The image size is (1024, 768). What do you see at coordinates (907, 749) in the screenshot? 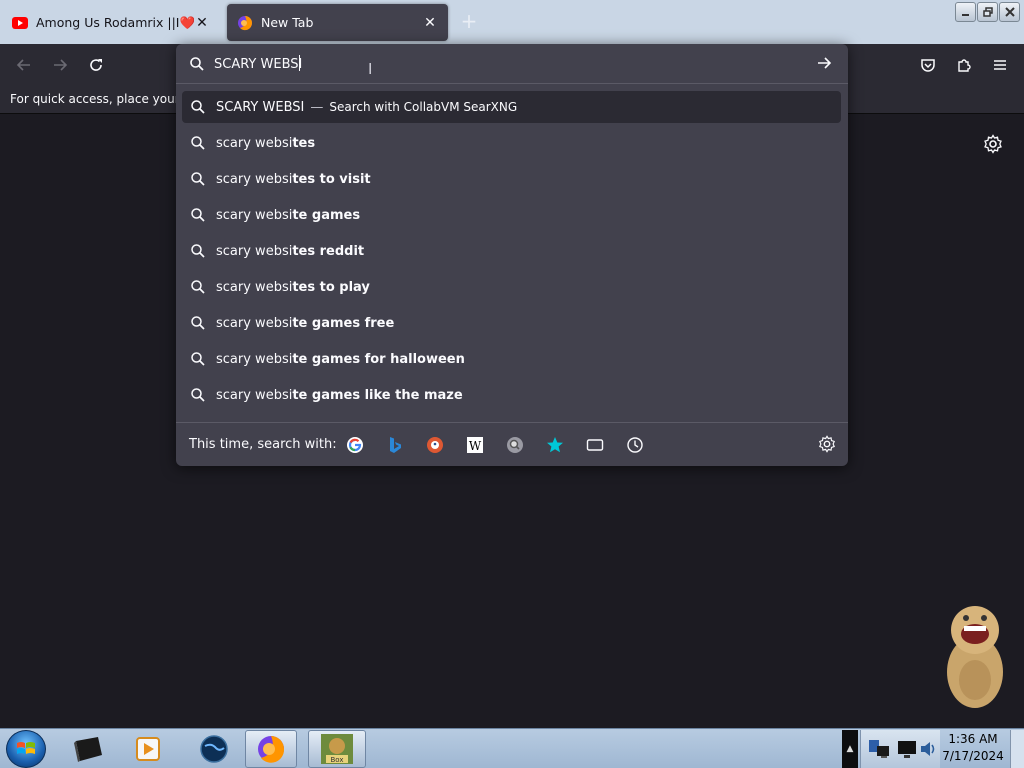
I see `display-icon` at bounding box center [907, 749].